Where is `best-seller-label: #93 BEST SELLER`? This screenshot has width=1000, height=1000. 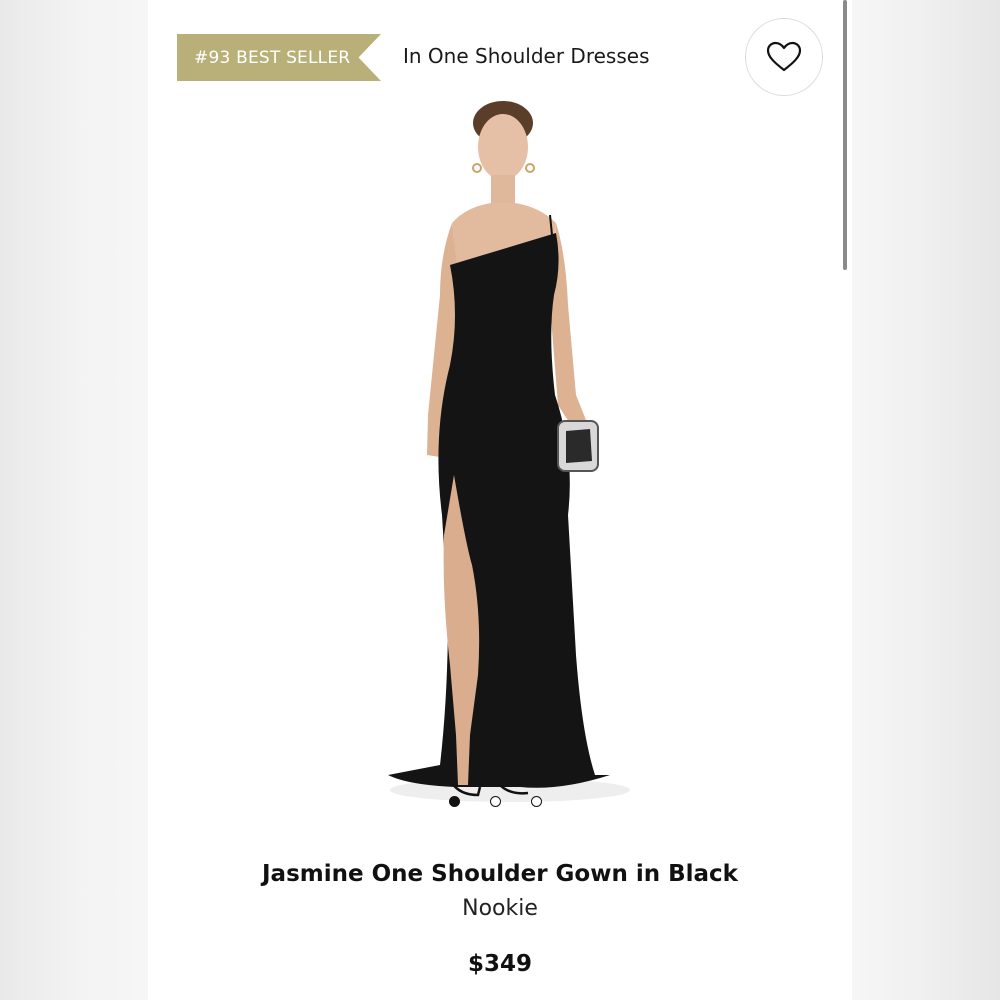
best-seller-label: #93 BEST SELLER is located at coordinates (272, 57).